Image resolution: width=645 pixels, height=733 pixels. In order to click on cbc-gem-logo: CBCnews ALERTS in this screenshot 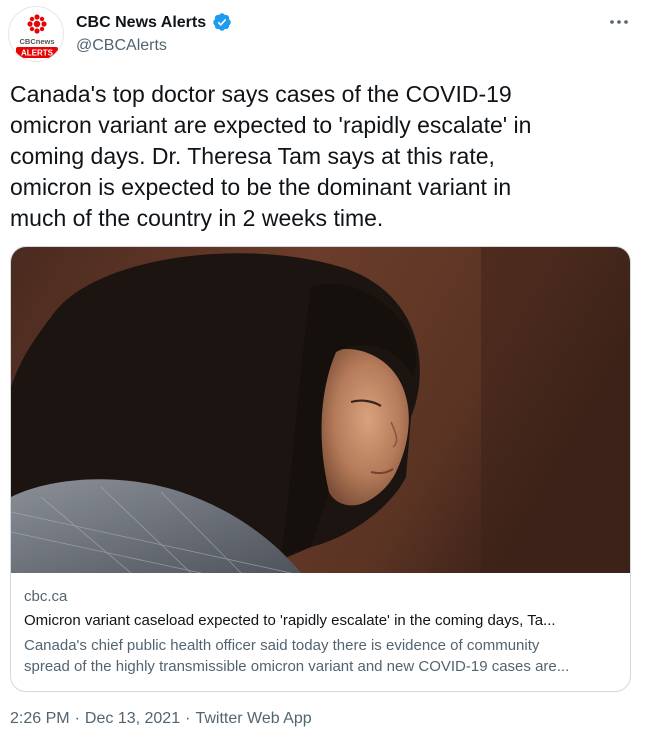, I will do `click(37, 36)`.